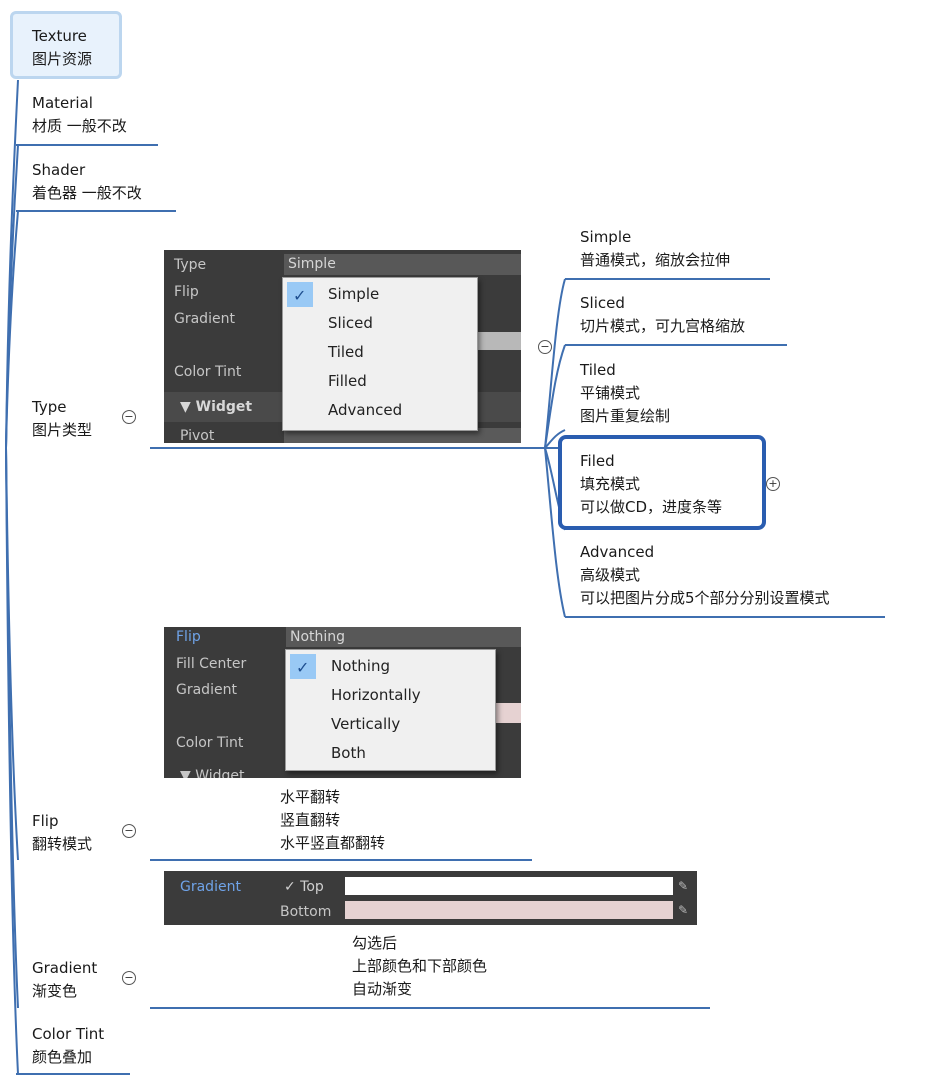 The image size is (925, 1076). Describe the element at coordinates (62, 48) in the screenshot. I see `node-texture: Texture 图片资源` at that location.